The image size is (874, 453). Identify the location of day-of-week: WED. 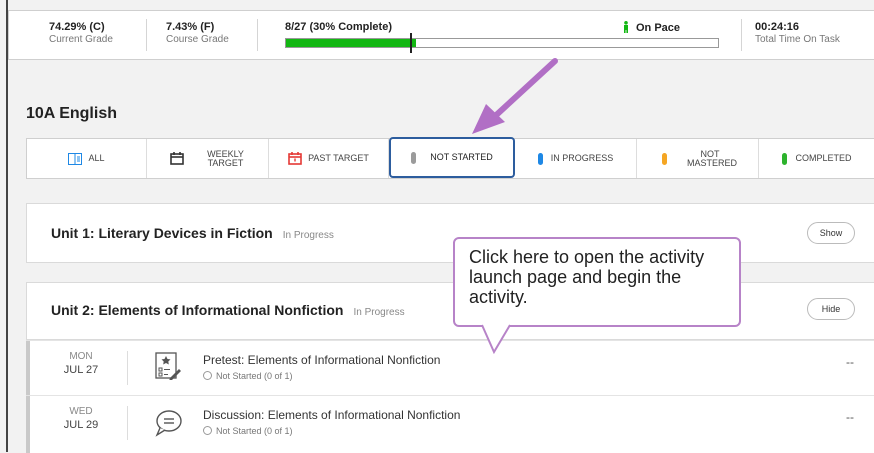
(81, 411).